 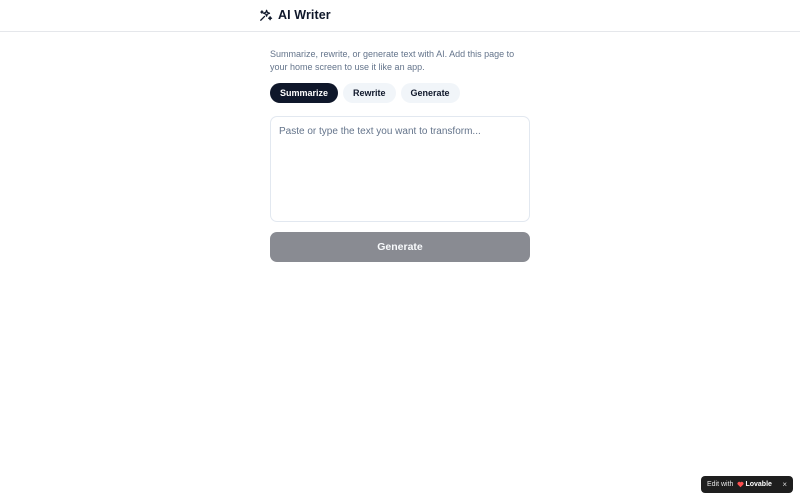 What do you see at coordinates (720, 484) in the screenshot?
I see `badge-edit-label: Edit with` at bounding box center [720, 484].